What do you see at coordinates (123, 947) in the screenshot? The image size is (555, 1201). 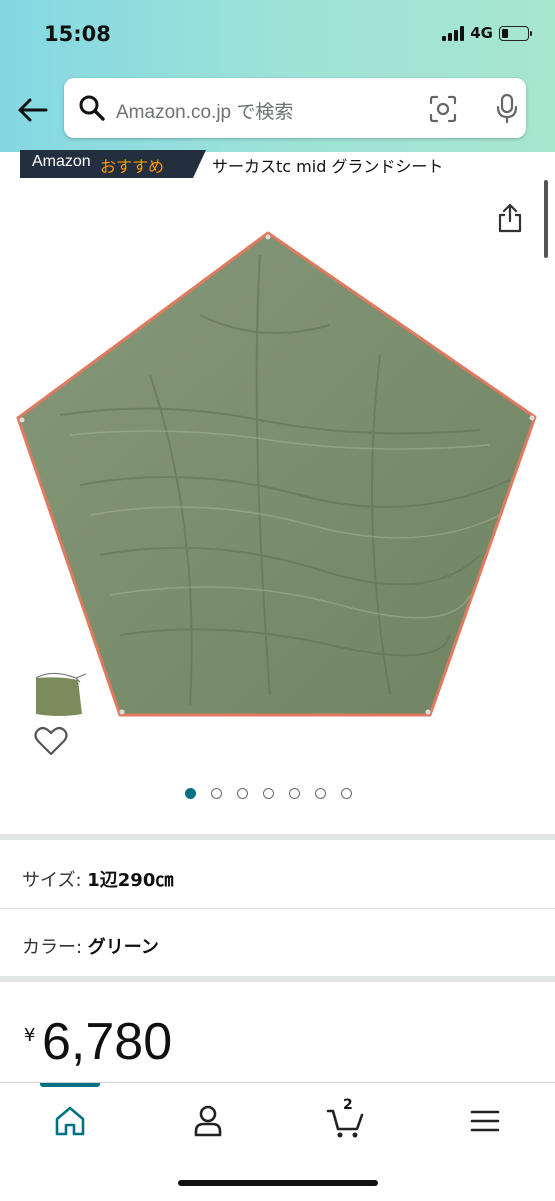 I see `color-value: グリーン` at bounding box center [123, 947].